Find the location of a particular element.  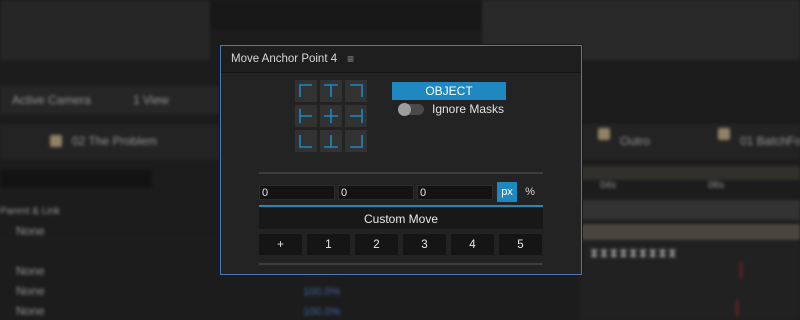

anchor-bottom-right-icon is located at coordinates (356, 141).